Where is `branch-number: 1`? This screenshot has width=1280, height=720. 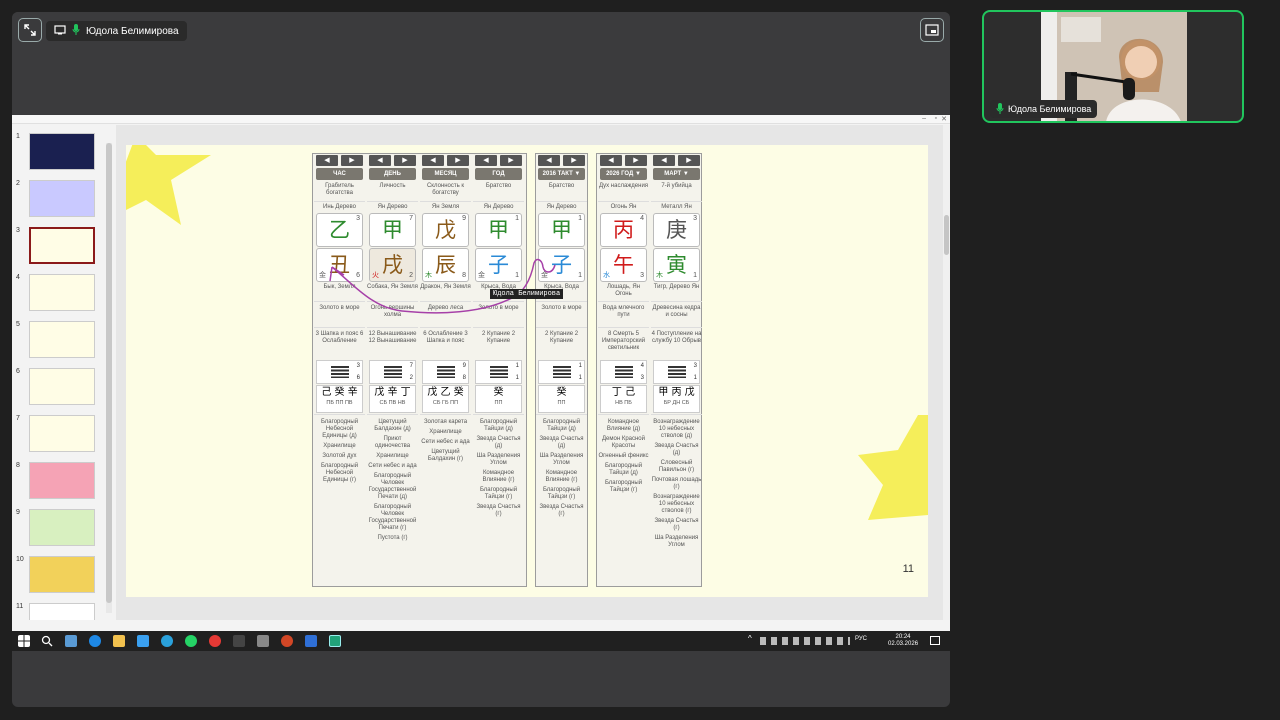 branch-number: 1 is located at coordinates (695, 275).